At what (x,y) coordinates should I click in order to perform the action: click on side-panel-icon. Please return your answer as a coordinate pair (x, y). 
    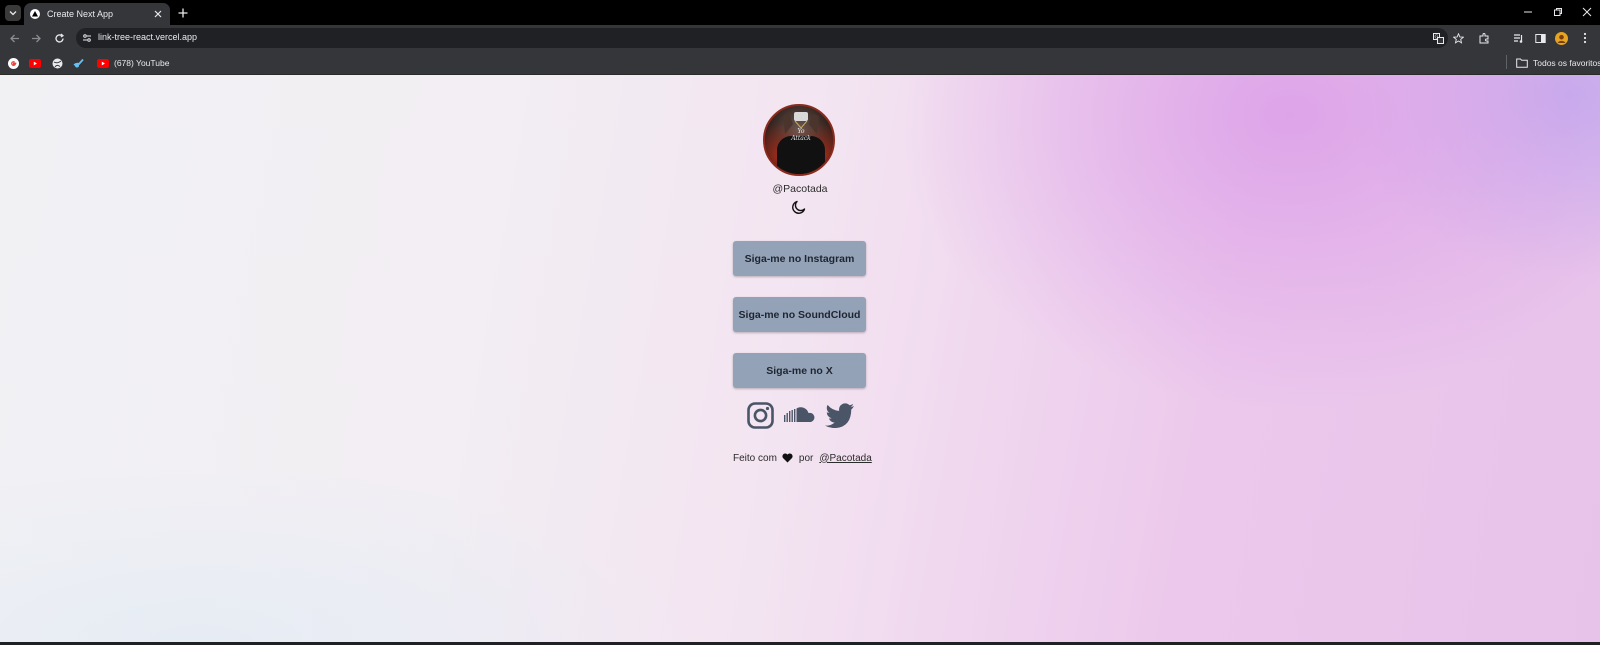
    Looking at the image, I should click on (1540, 38).